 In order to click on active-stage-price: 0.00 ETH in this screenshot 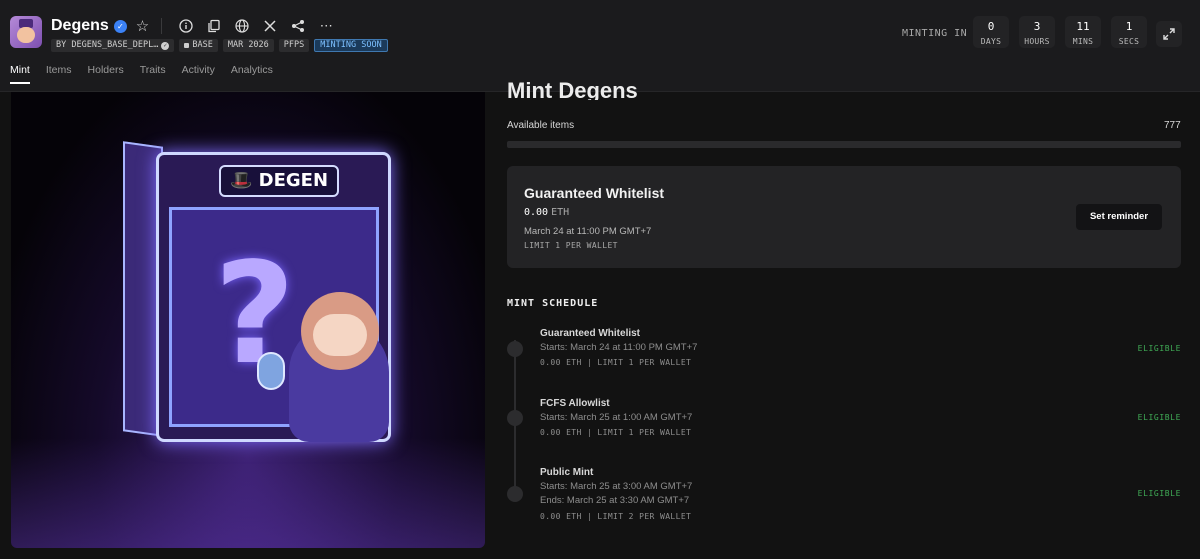, I will do `click(546, 212)`.